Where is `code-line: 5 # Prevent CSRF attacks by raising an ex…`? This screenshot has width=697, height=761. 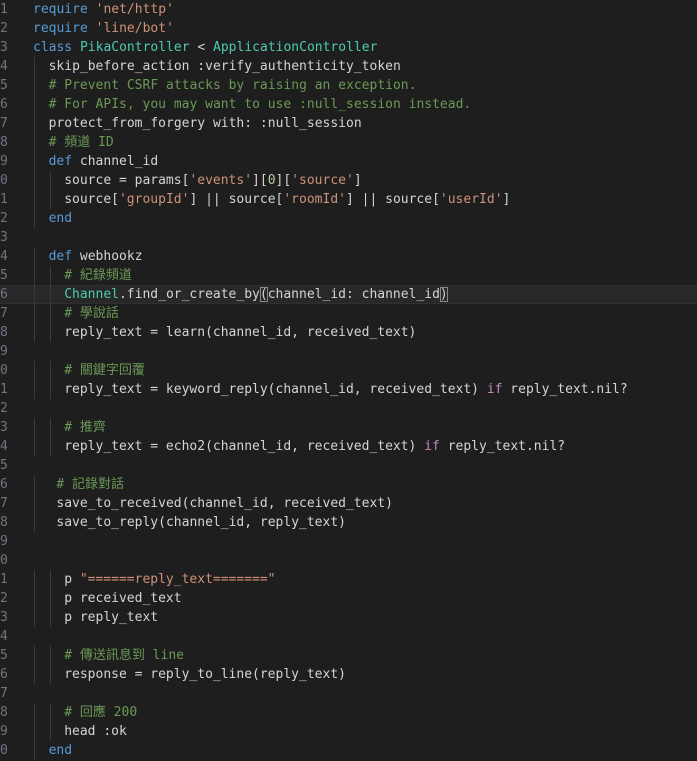 code-line: 5 # Prevent CSRF attacks by raising an ex… is located at coordinates (348, 85).